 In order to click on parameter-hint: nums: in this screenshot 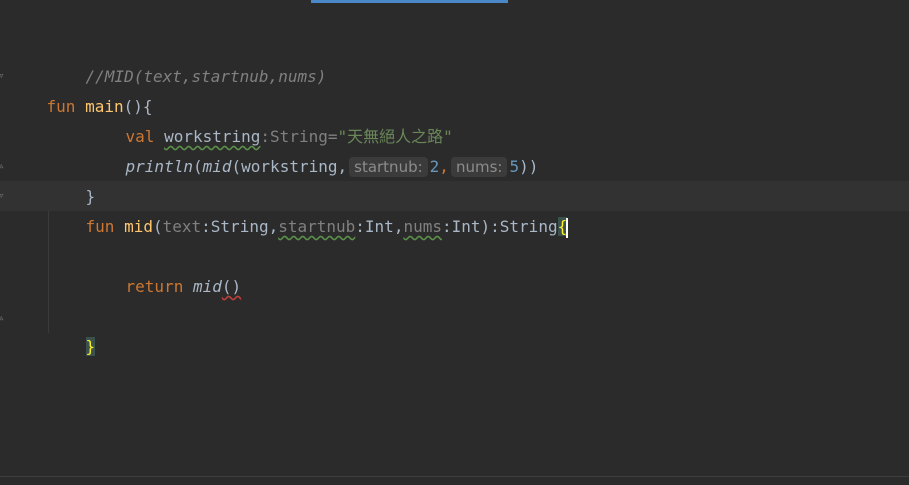, I will do `click(479, 167)`.